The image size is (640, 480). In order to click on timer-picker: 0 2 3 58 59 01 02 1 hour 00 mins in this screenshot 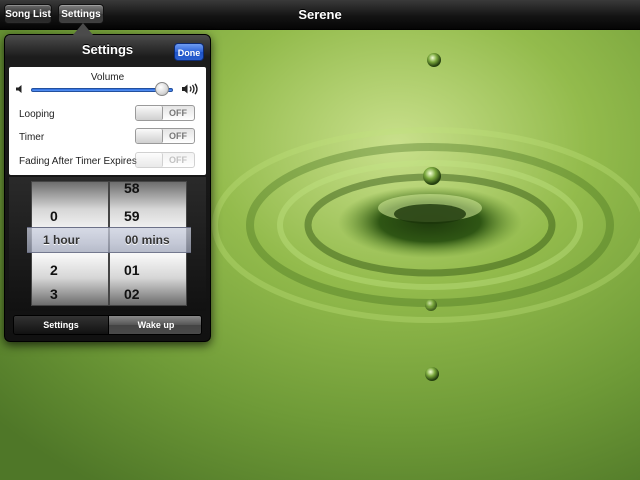, I will do `click(107, 244)`.